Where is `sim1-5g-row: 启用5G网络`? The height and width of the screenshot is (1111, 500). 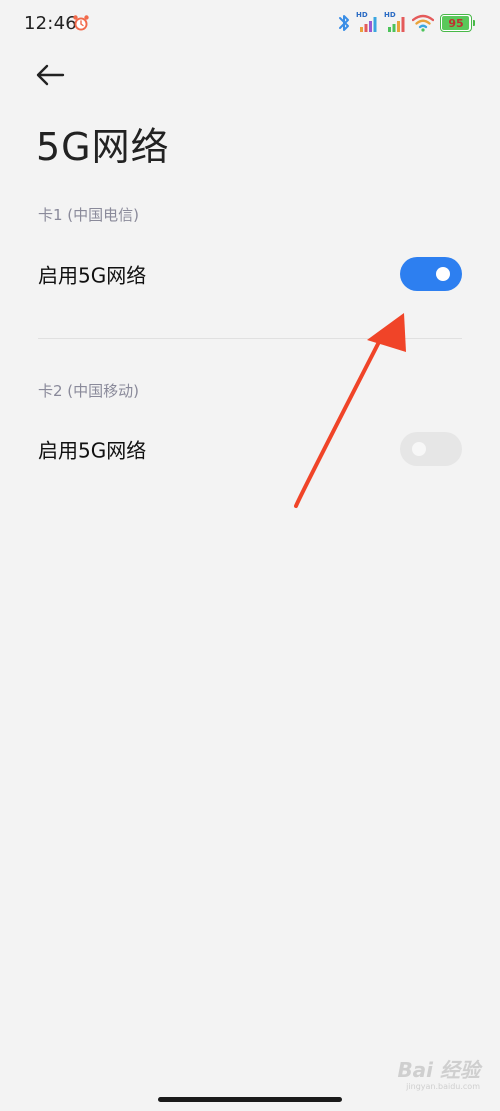 sim1-5g-row: 启用5G网络 is located at coordinates (250, 274).